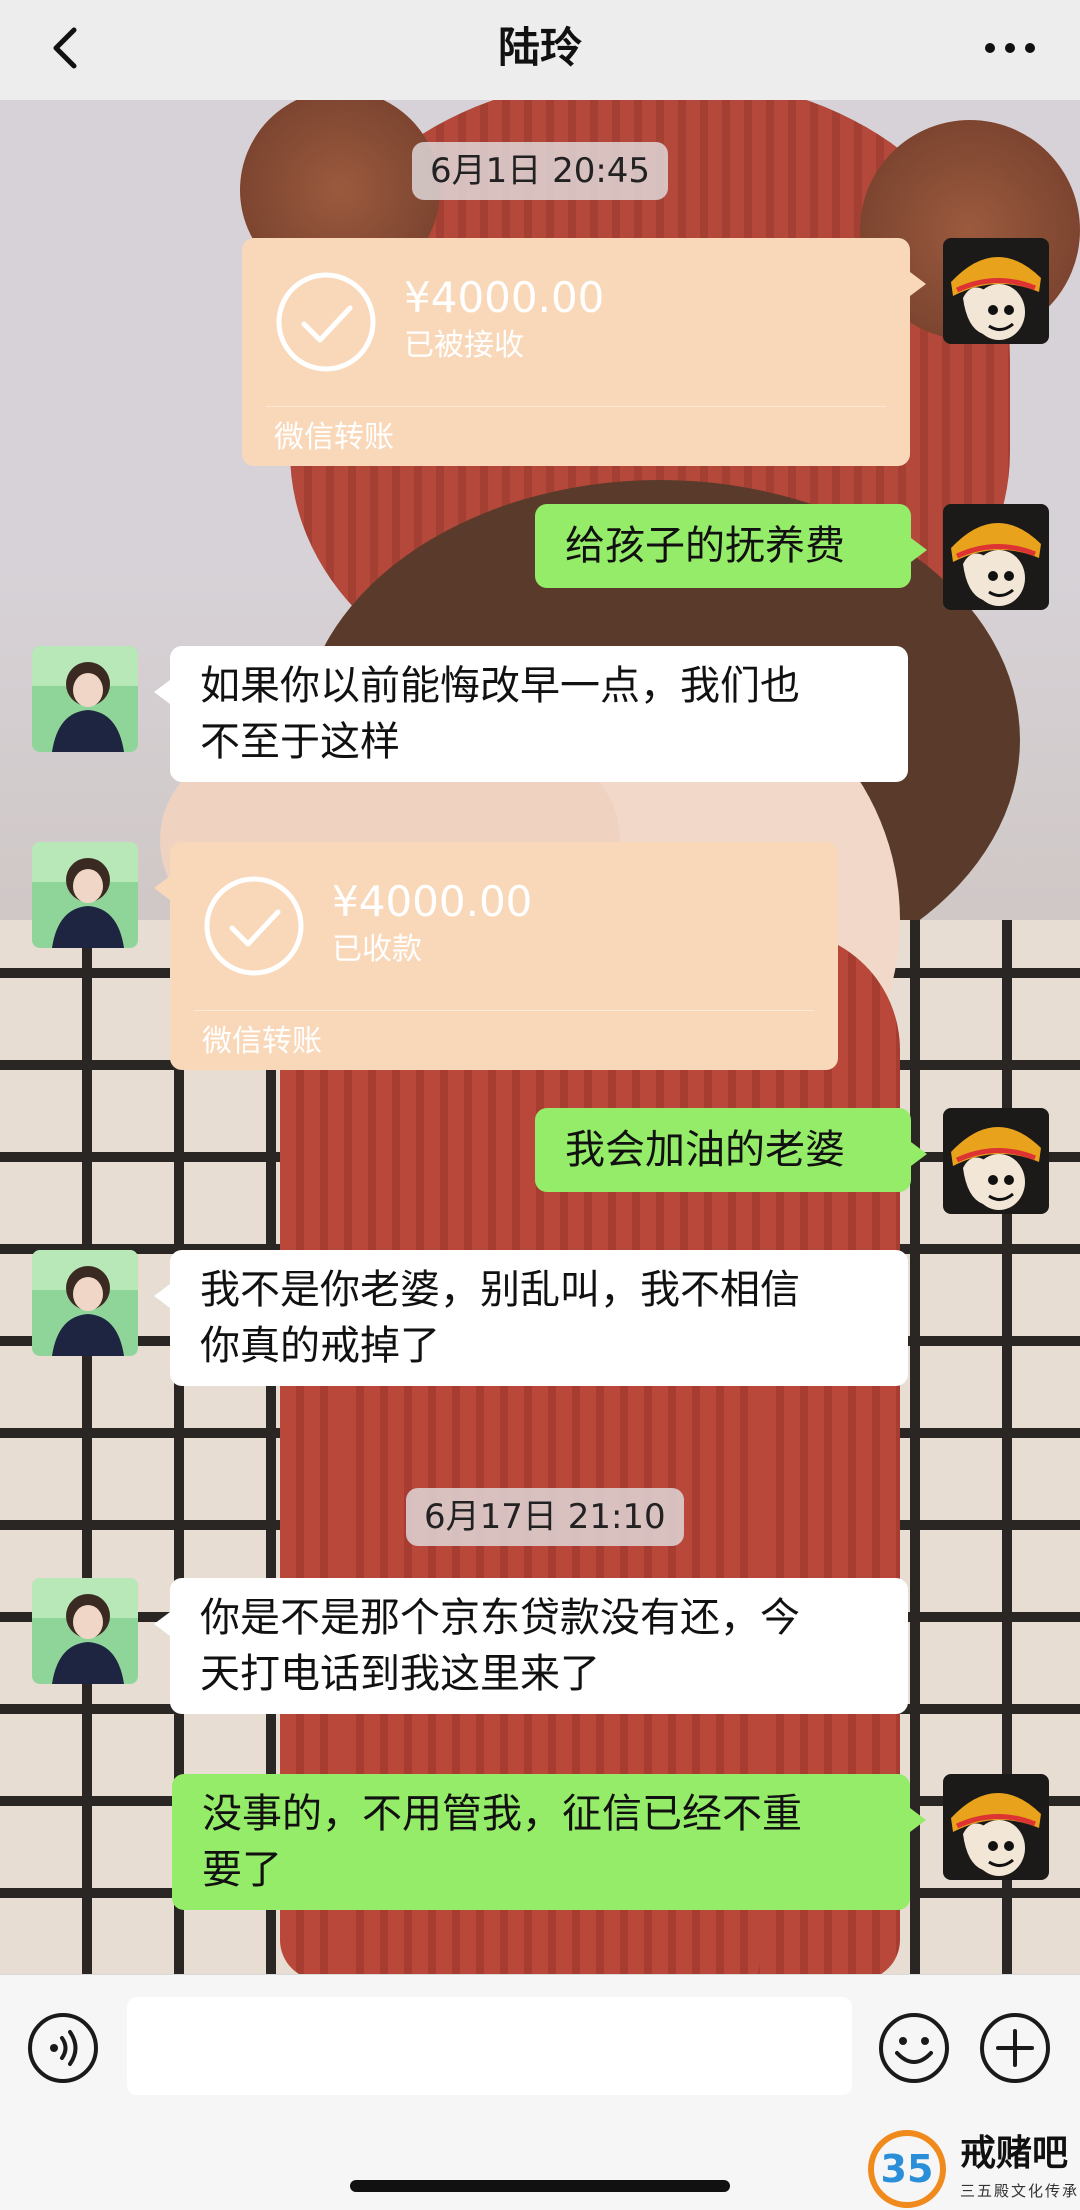 This screenshot has width=1080, height=2210. I want to click on transfer-status: 已收款, so click(377, 949).